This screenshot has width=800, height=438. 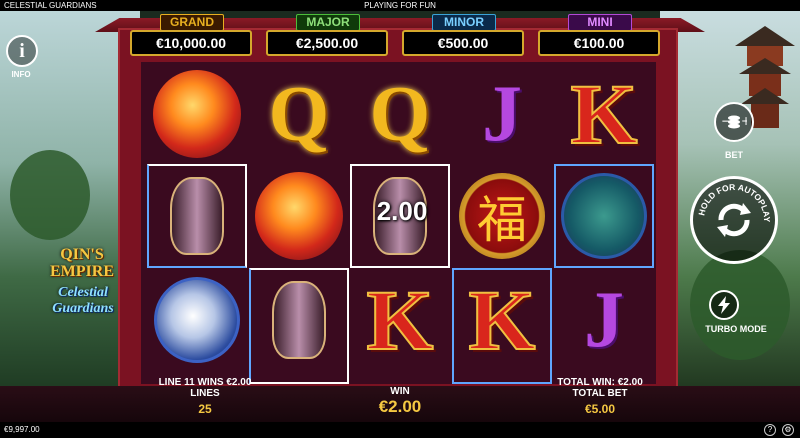 What do you see at coordinates (205, 409) in the screenshot?
I see `lines-value: 25` at bounding box center [205, 409].